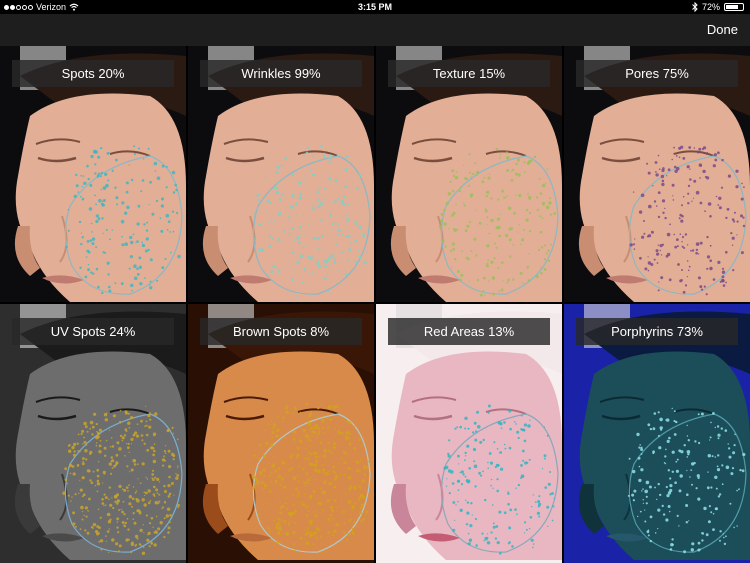  Describe the element at coordinates (93, 331) in the screenshot. I see `tile-label: UV Spots 24%` at that location.